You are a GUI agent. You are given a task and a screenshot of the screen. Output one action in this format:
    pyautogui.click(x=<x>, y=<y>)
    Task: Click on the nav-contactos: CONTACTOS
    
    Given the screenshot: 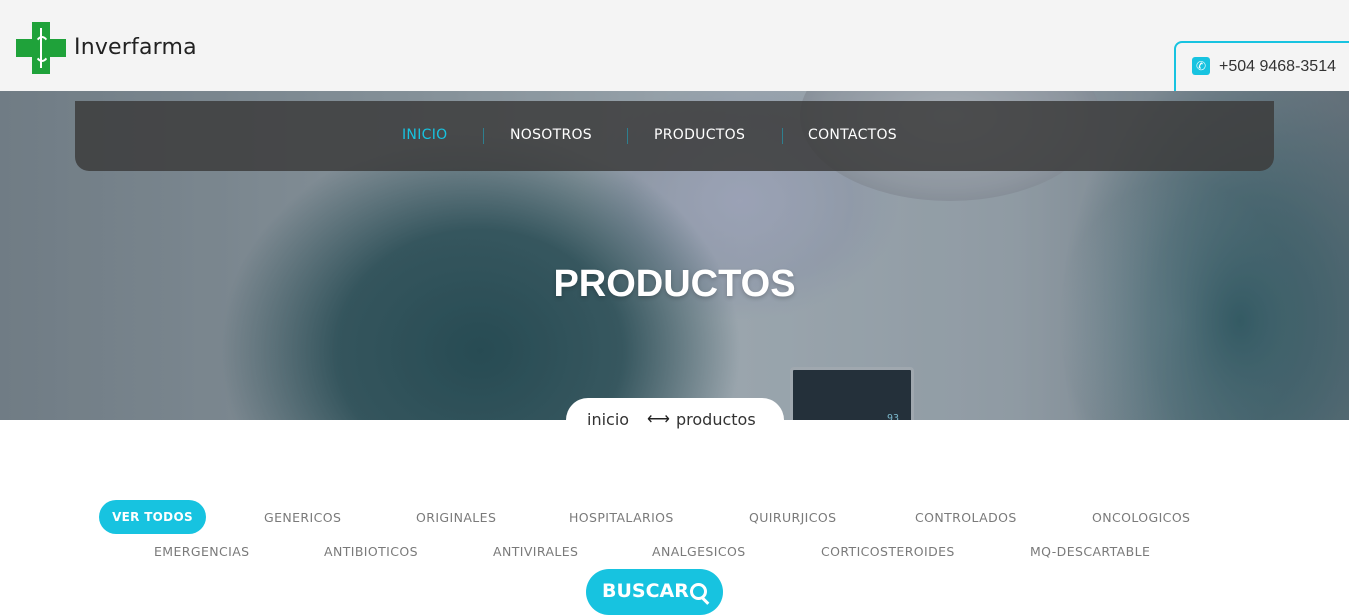 What is the action you would take?
    pyautogui.click(x=852, y=135)
    